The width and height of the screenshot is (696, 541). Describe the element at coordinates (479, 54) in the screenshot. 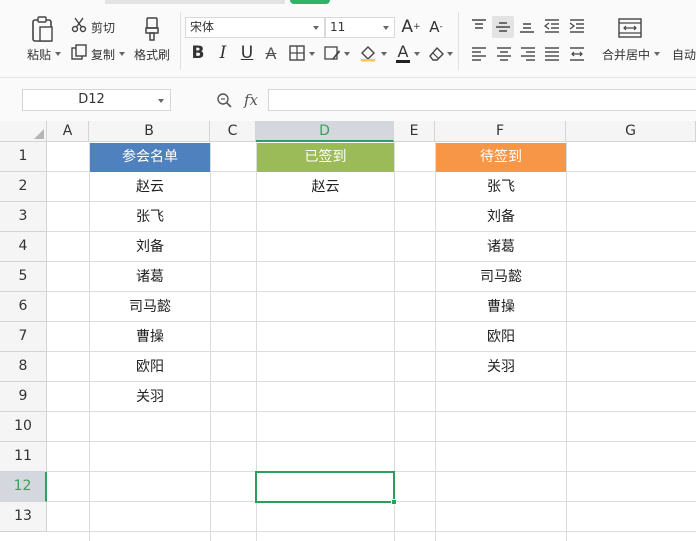

I see `align-left-icon` at that location.